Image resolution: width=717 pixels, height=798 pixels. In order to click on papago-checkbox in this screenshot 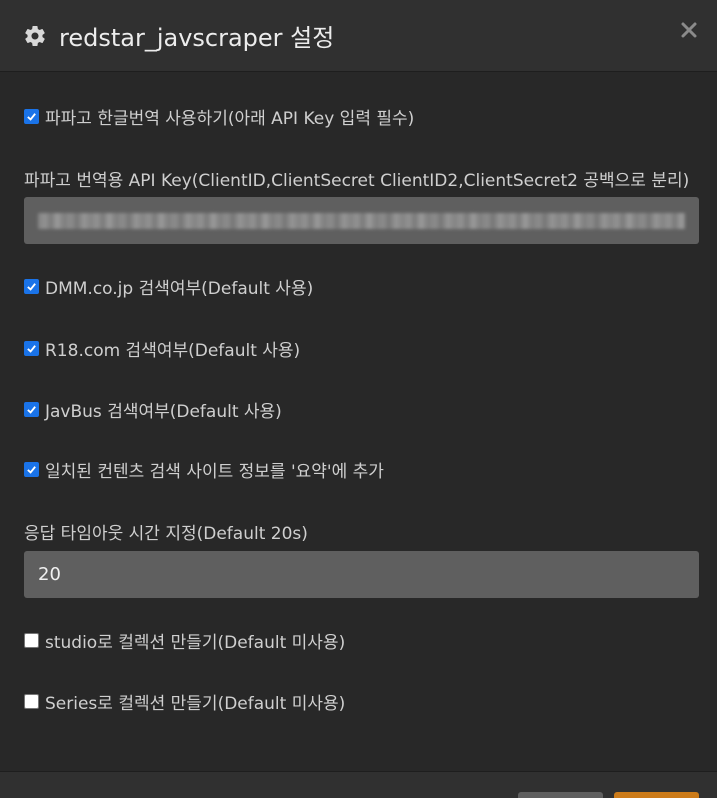, I will do `click(31, 116)`.